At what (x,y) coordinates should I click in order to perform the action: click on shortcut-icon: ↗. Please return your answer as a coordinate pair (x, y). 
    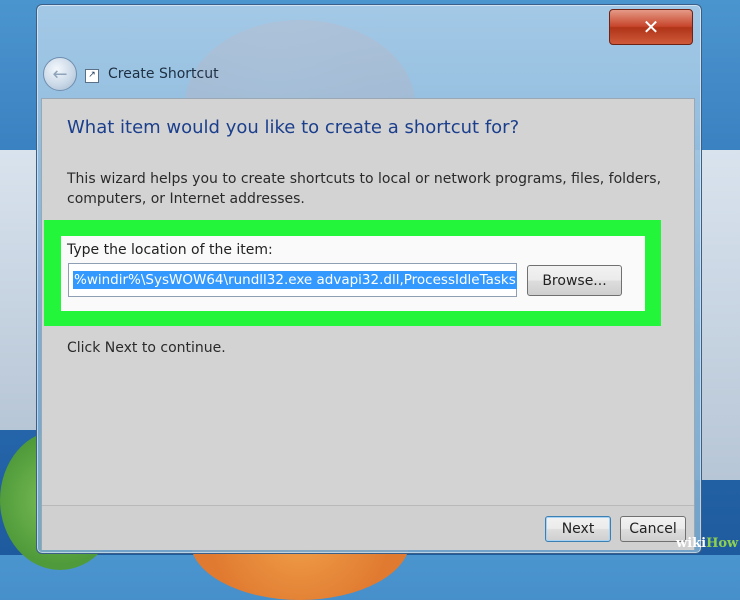
    Looking at the image, I should click on (92, 76).